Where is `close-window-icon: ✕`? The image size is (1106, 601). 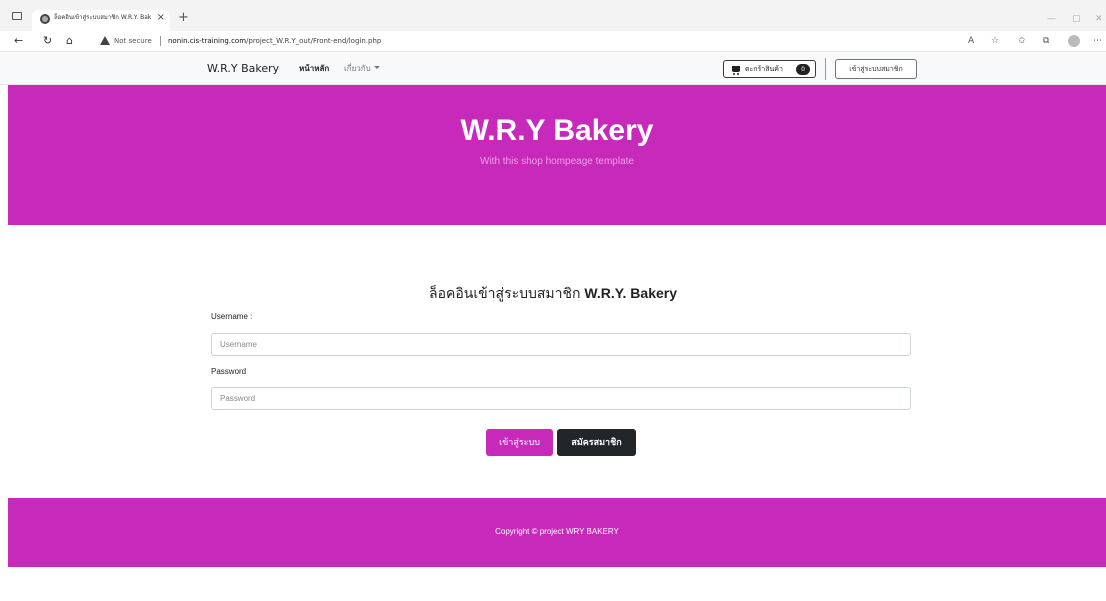 close-window-icon: ✕ is located at coordinates (1099, 19).